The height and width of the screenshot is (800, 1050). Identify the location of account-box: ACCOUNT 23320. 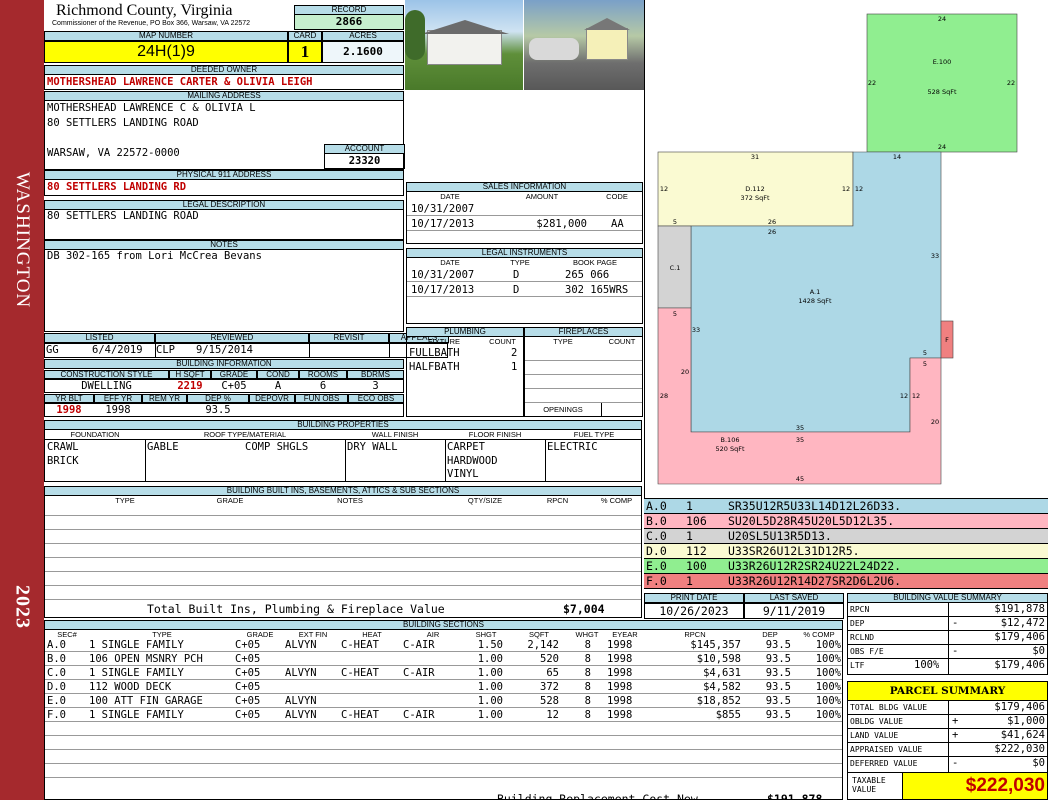
(364, 156).